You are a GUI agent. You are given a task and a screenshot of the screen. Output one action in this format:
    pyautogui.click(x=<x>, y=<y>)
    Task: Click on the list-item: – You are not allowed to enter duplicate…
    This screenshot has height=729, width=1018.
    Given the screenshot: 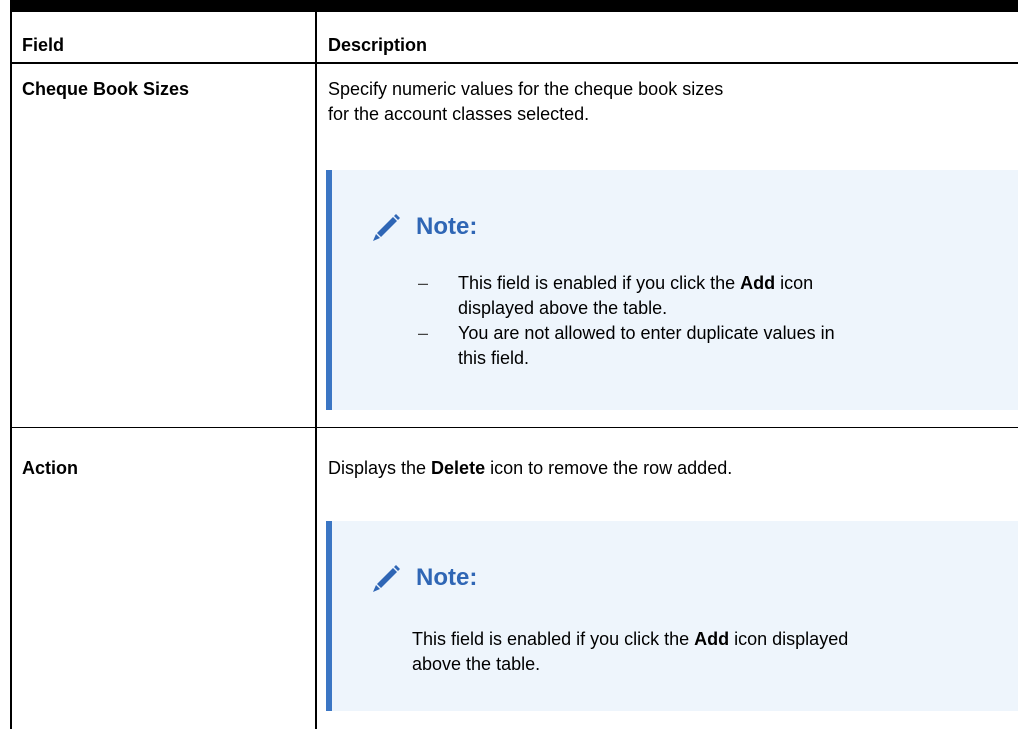 What is the action you would take?
    pyautogui.click(x=595, y=346)
    